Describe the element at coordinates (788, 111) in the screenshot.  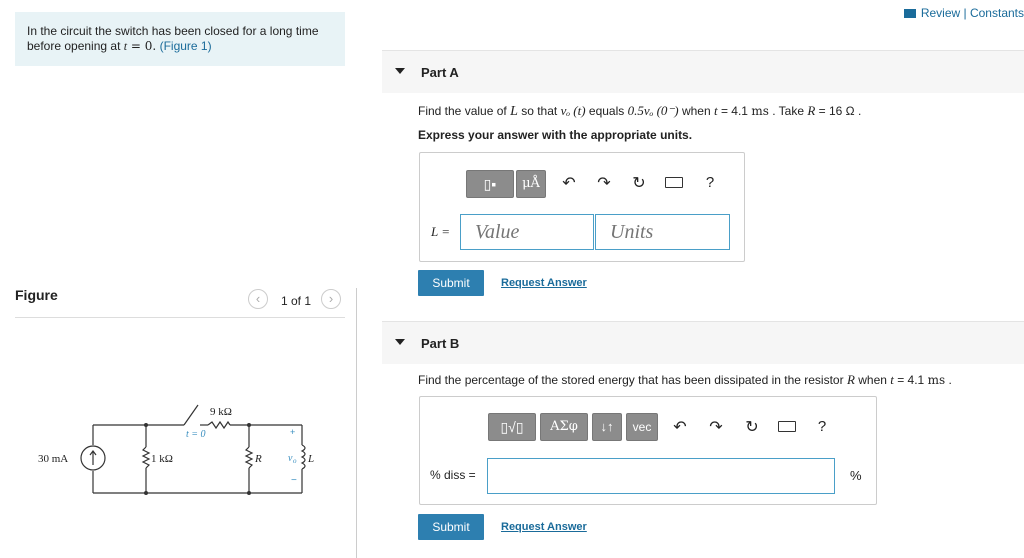
I see `q-text: . Take` at that location.